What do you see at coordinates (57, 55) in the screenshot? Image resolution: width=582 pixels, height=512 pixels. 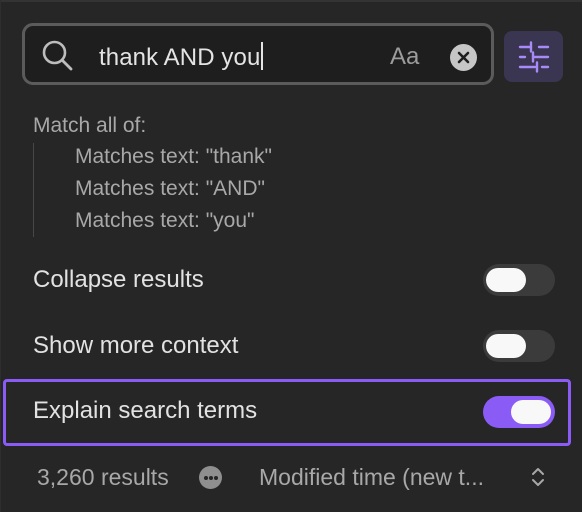 I see `search-icon` at bounding box center [57, 55].